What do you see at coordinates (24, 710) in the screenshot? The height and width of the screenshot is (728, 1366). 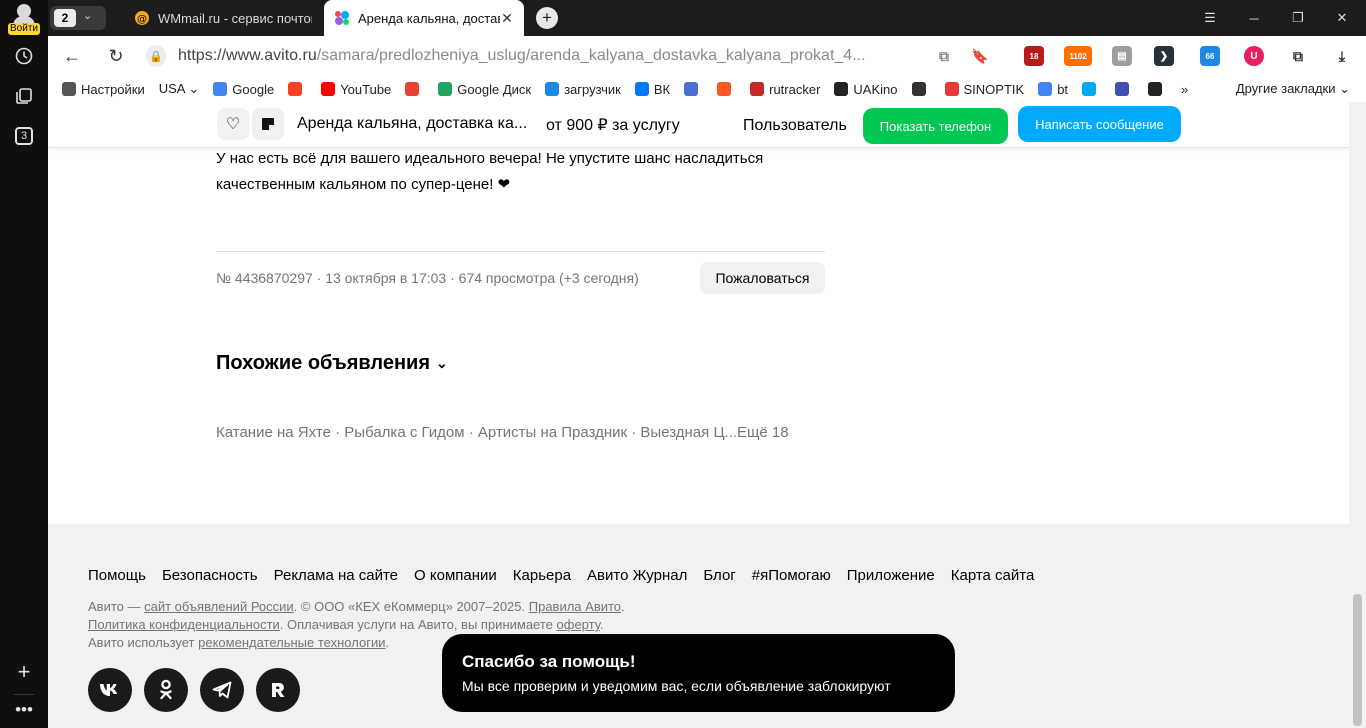 I see `more-icon: •••` at bounding box center [24, 710].